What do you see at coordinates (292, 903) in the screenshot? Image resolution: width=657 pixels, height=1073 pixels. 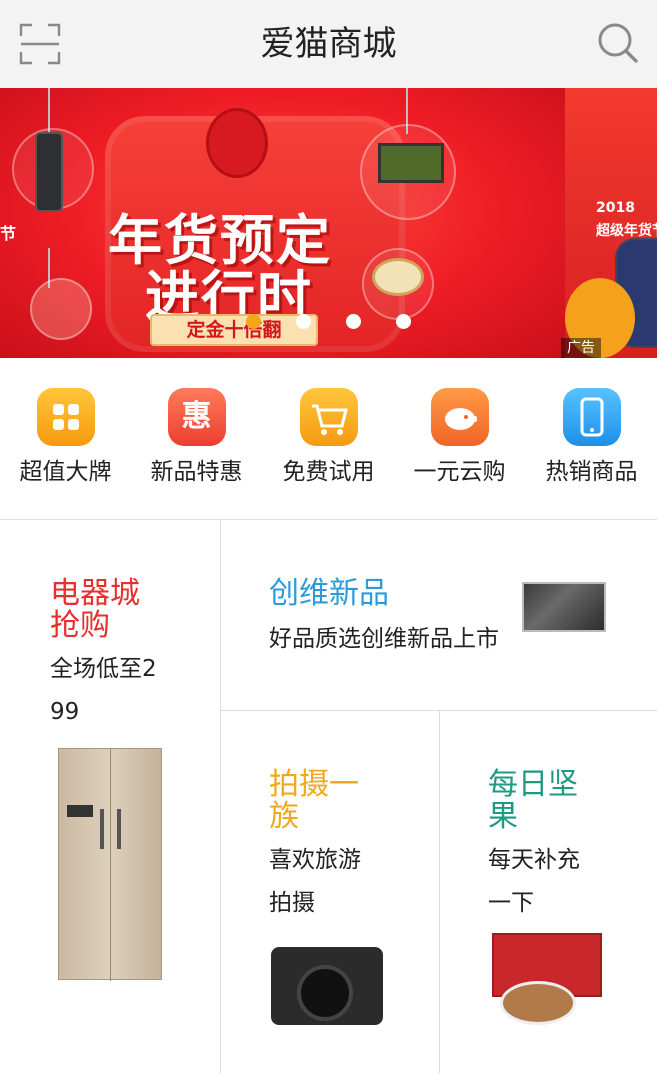 I see `tile-subtitle-line2: 拍摄` at bounding box center [292, 903].